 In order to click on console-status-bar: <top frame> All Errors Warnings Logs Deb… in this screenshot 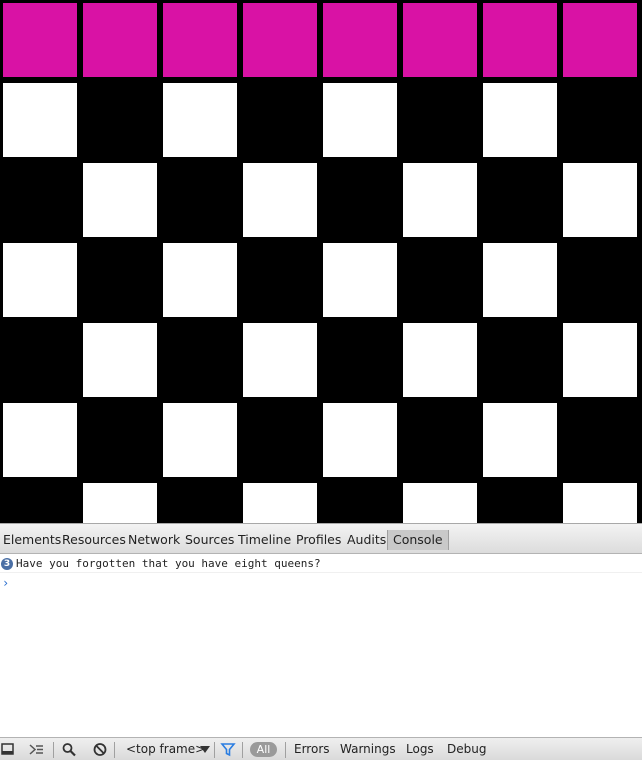, I will do `click(321, 748)`.